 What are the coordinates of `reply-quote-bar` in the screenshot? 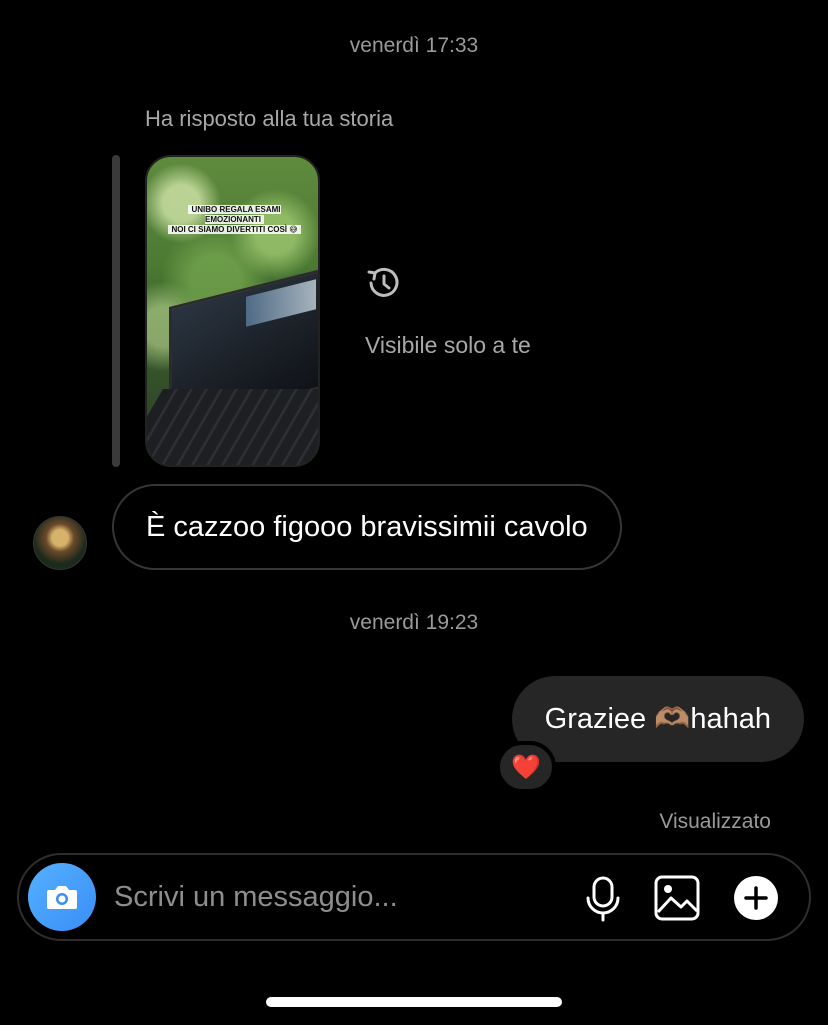 It's located at (116, 311).